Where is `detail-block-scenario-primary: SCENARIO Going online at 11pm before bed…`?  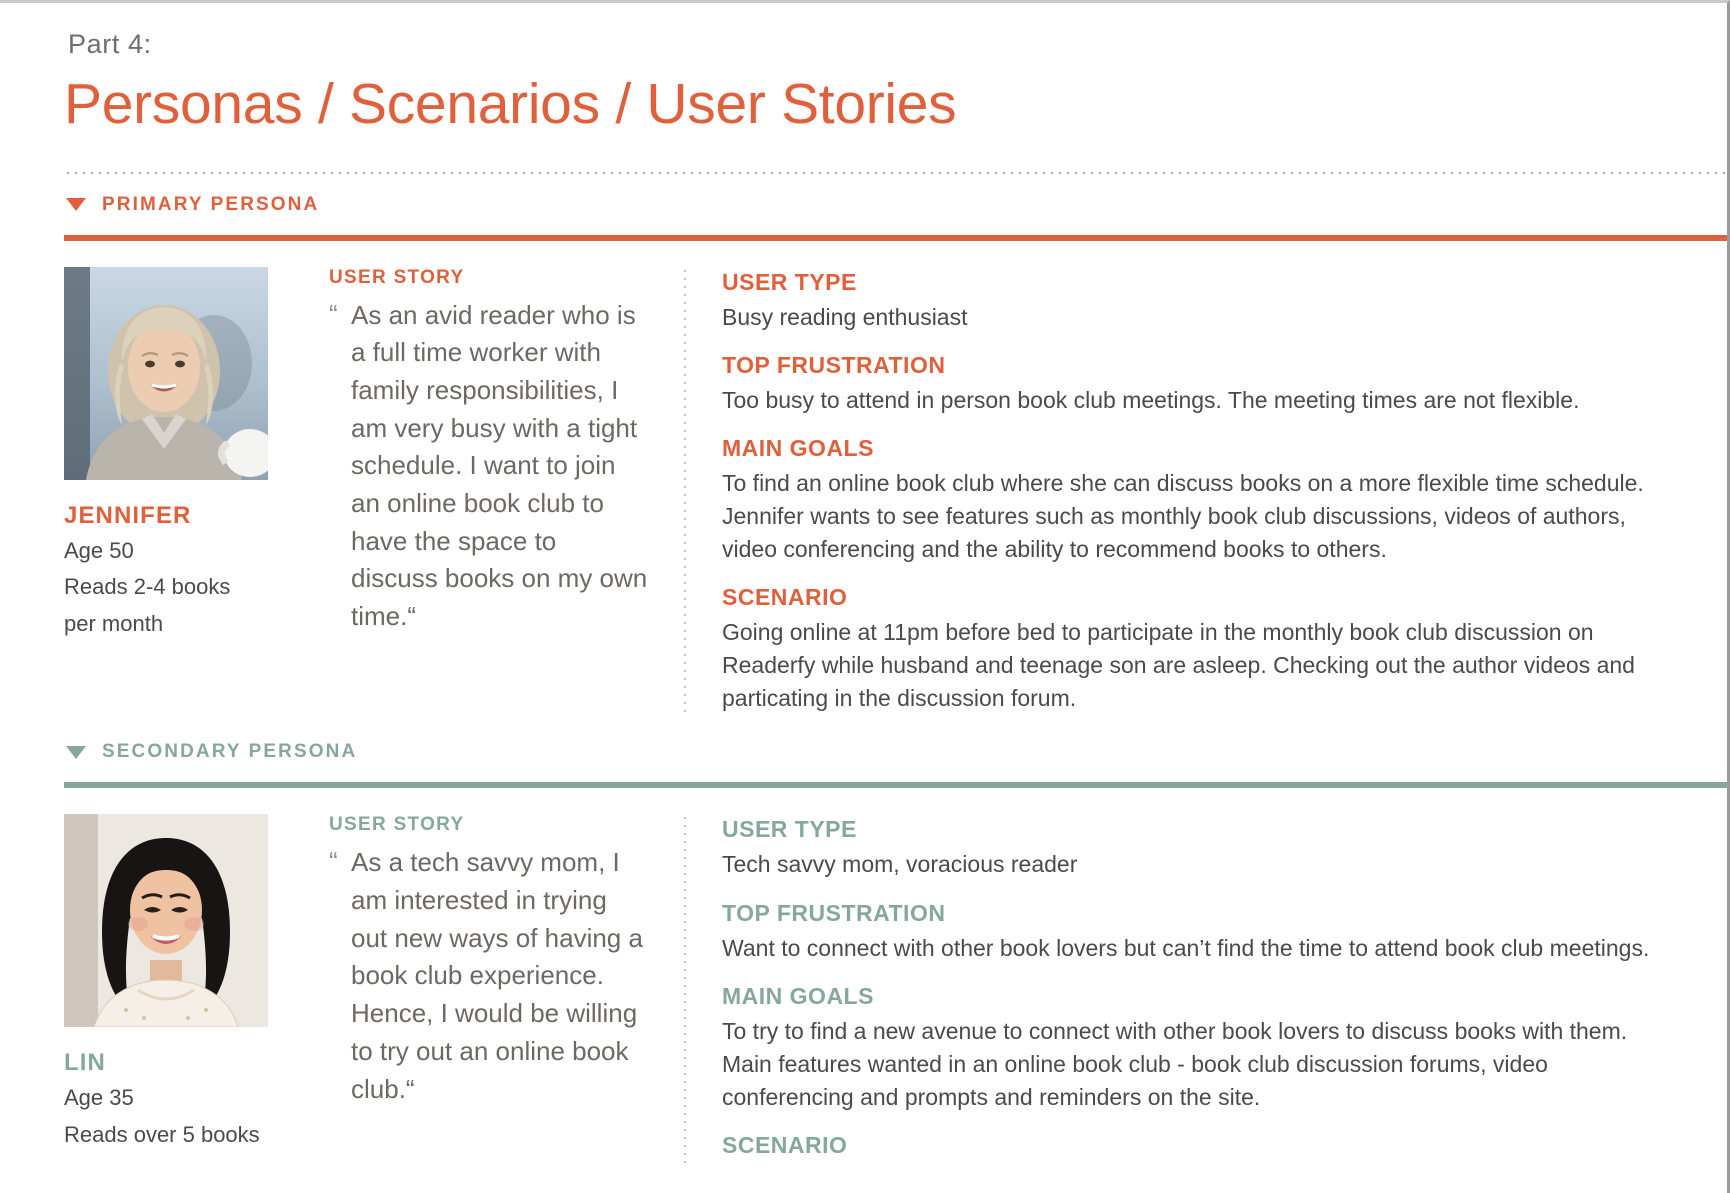 detail-block-scenario-primary: SCENARIO Going online at 11pm before bed… is located at coordinates (1224, 649).